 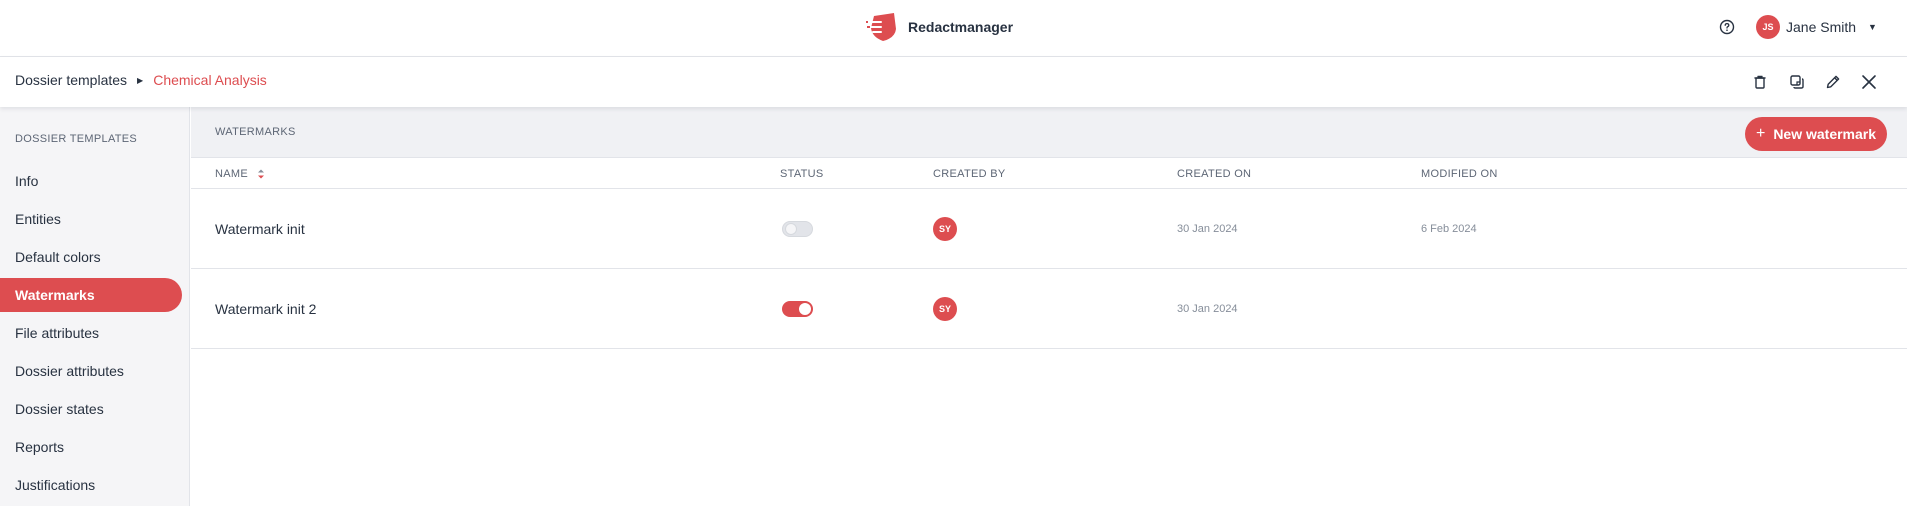 I want to click on new-watermark-button: + New watermark, so click(x=1816, y=134).